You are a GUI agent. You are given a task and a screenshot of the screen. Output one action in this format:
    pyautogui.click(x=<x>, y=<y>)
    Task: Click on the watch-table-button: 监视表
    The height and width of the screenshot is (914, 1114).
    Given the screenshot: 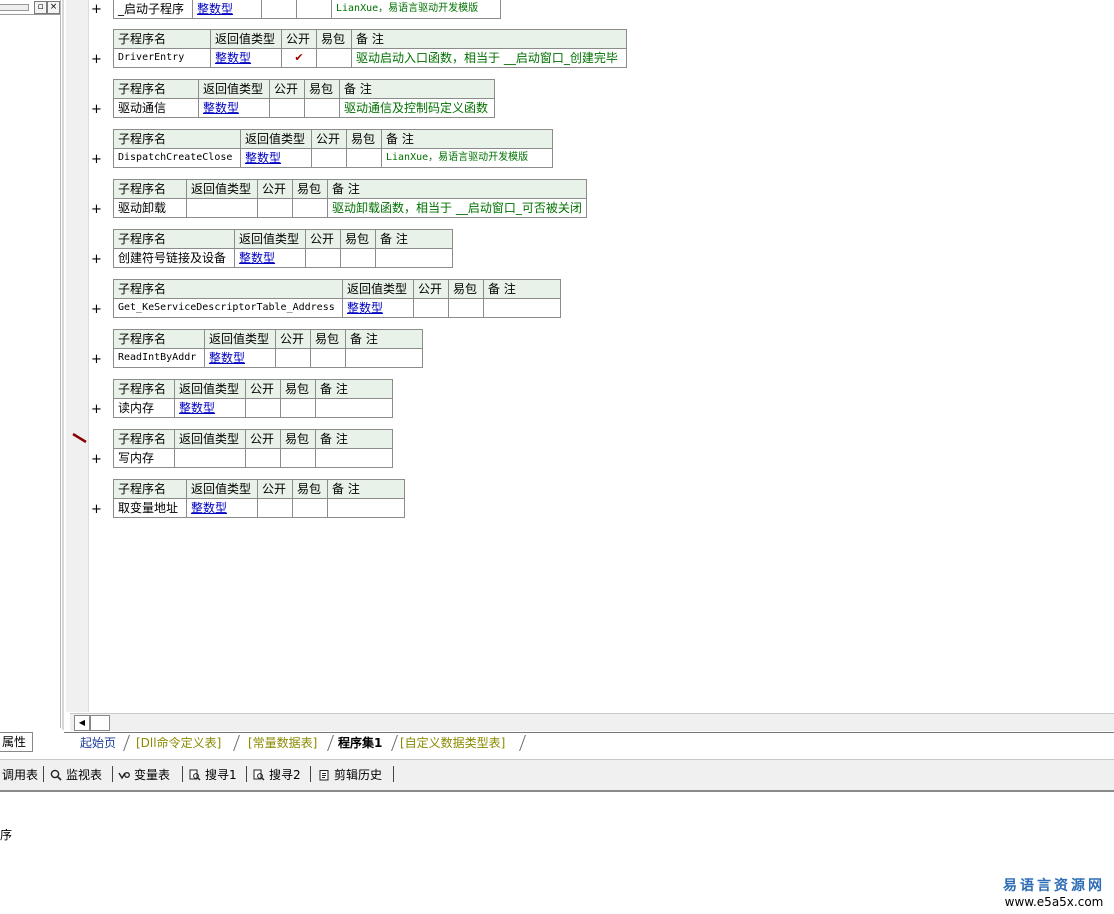 What is the action you would take?
    pyautogui.click(x=76, y=775)
    